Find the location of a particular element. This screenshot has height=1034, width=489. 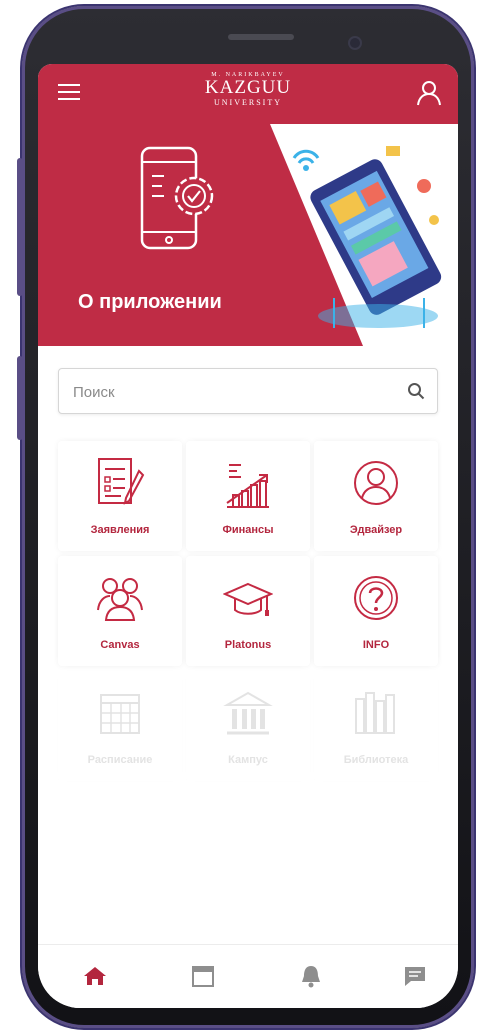

tile-library: Библиотека is located at coordinates (376, 726).